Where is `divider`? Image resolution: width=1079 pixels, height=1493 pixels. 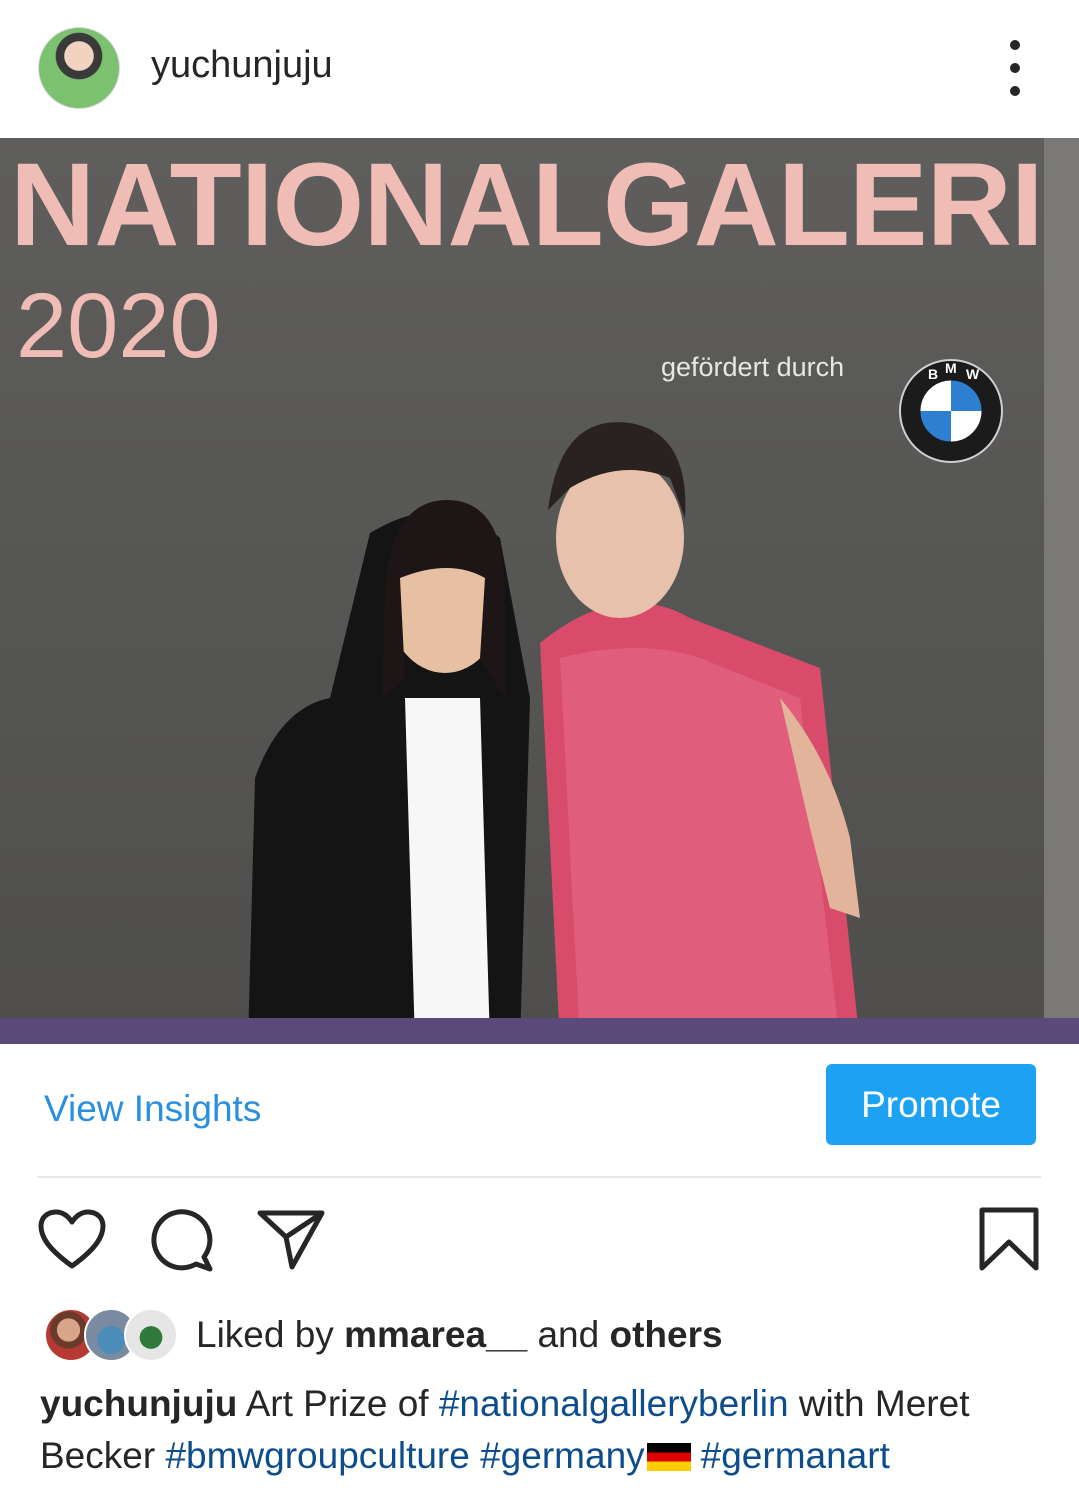
divider is located at coordinates (539, 1177).